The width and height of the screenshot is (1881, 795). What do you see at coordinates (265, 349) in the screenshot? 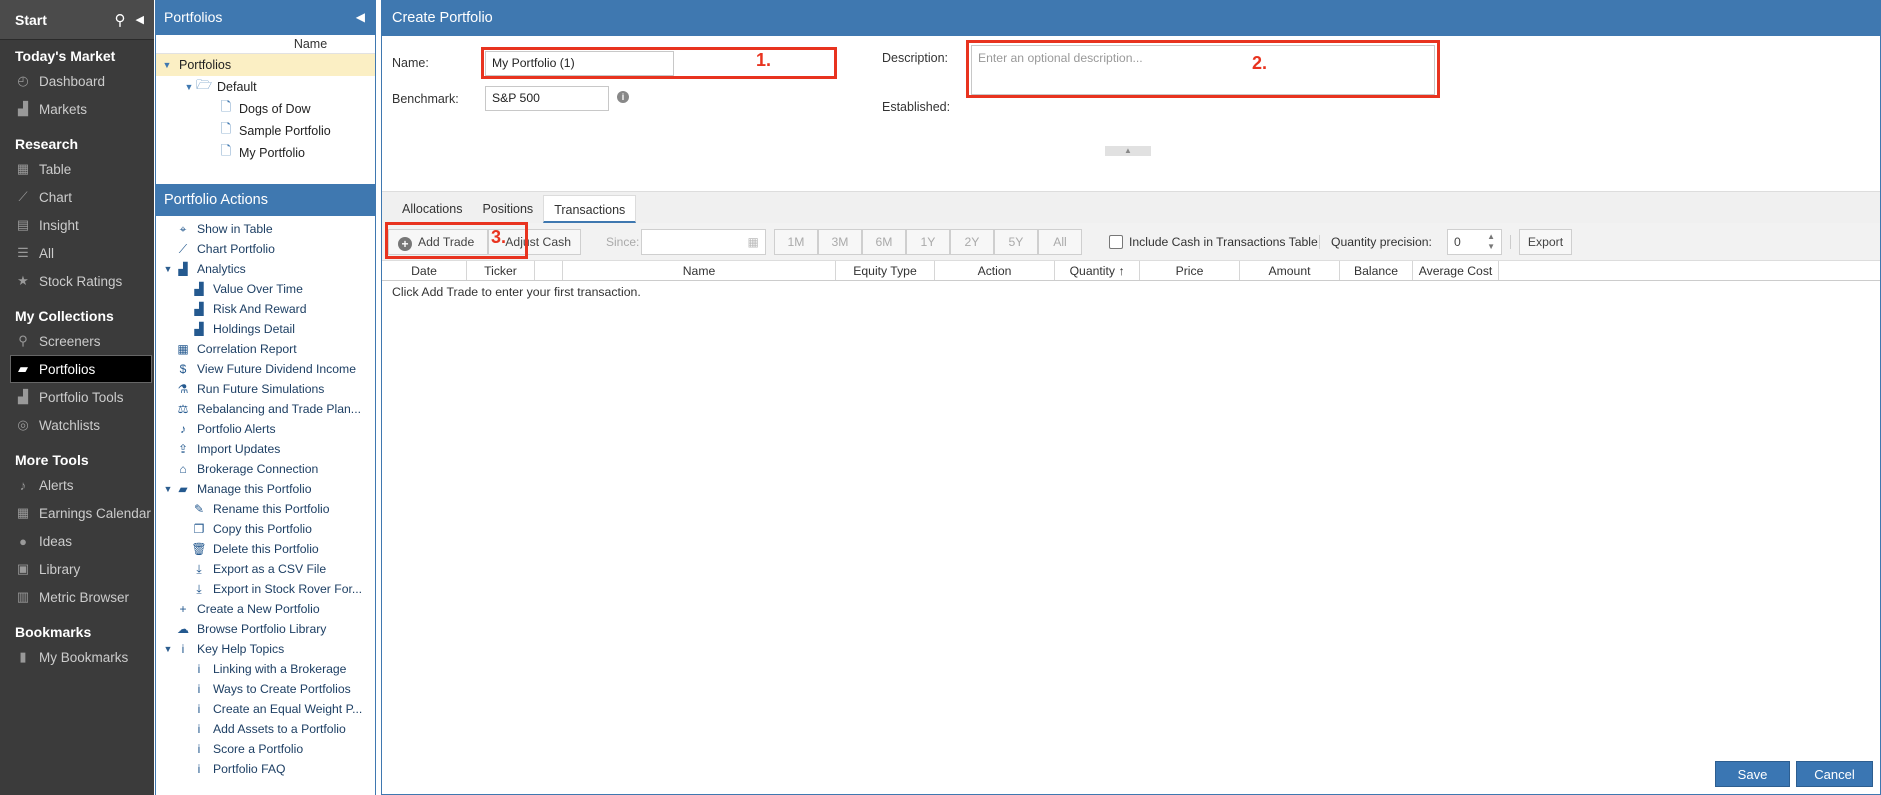
I see `action-correlation-report: ▦ Correlation Report` at bounding box center [265, 349].